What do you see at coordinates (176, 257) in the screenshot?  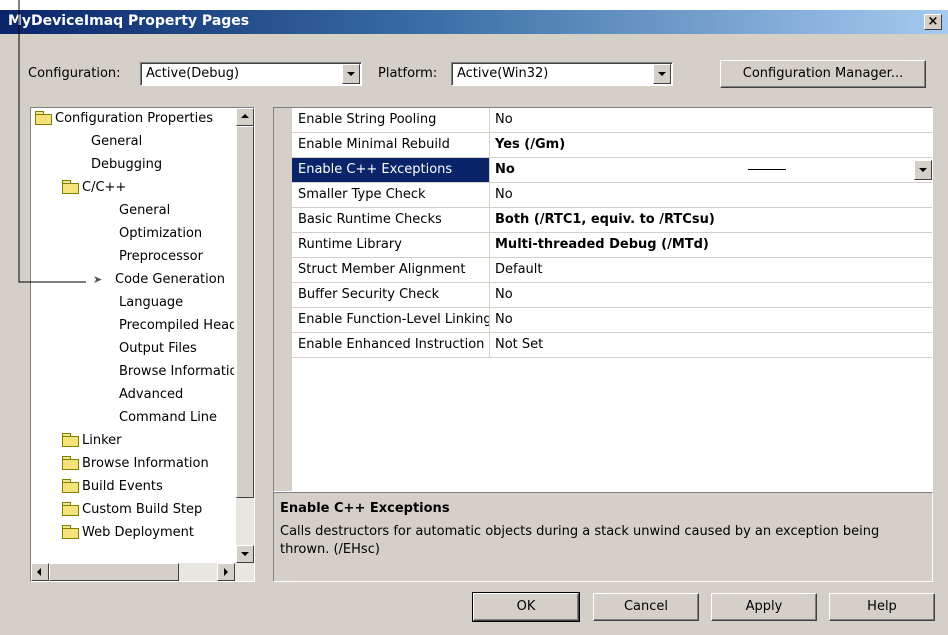 I see `tree-item: Preprocessor` at bounding box center [176, 257].